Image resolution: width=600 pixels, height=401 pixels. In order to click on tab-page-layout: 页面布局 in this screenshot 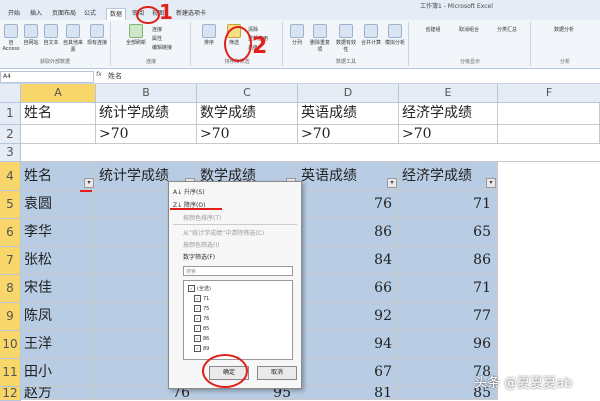, I will do `click(64, 12)`.